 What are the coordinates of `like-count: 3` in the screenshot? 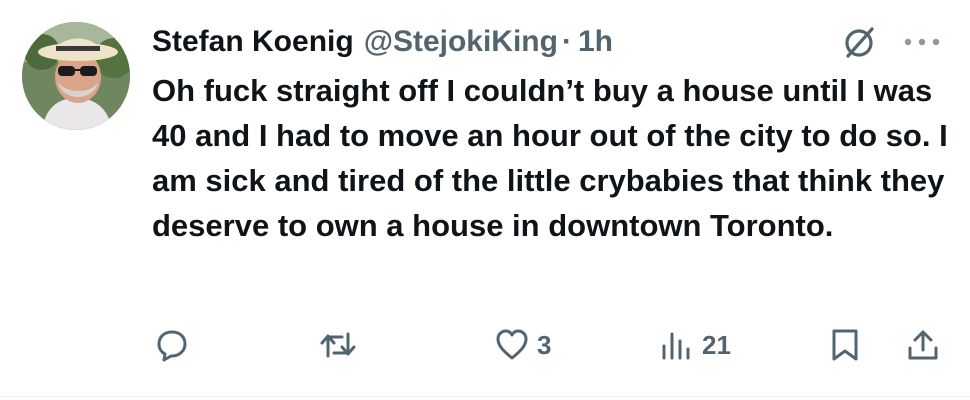 It's located at (544, 344).